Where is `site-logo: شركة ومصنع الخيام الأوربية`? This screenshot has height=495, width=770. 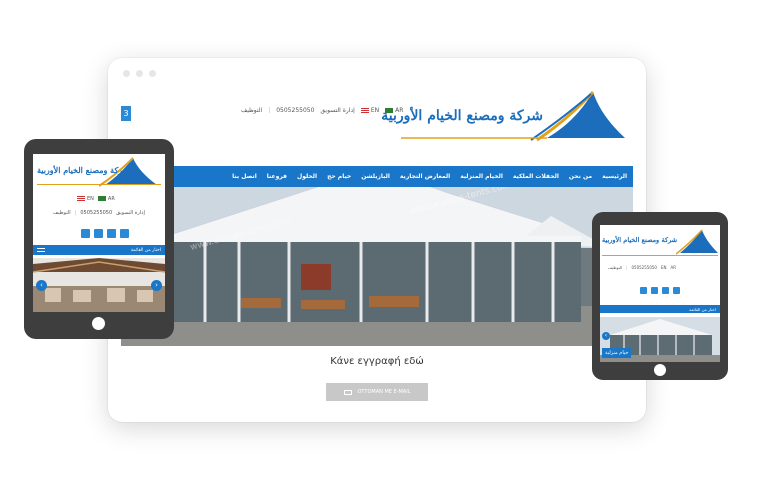 site-logo: شركة ومصنع الخيام الأوربية is located at coordinates (504, 116).